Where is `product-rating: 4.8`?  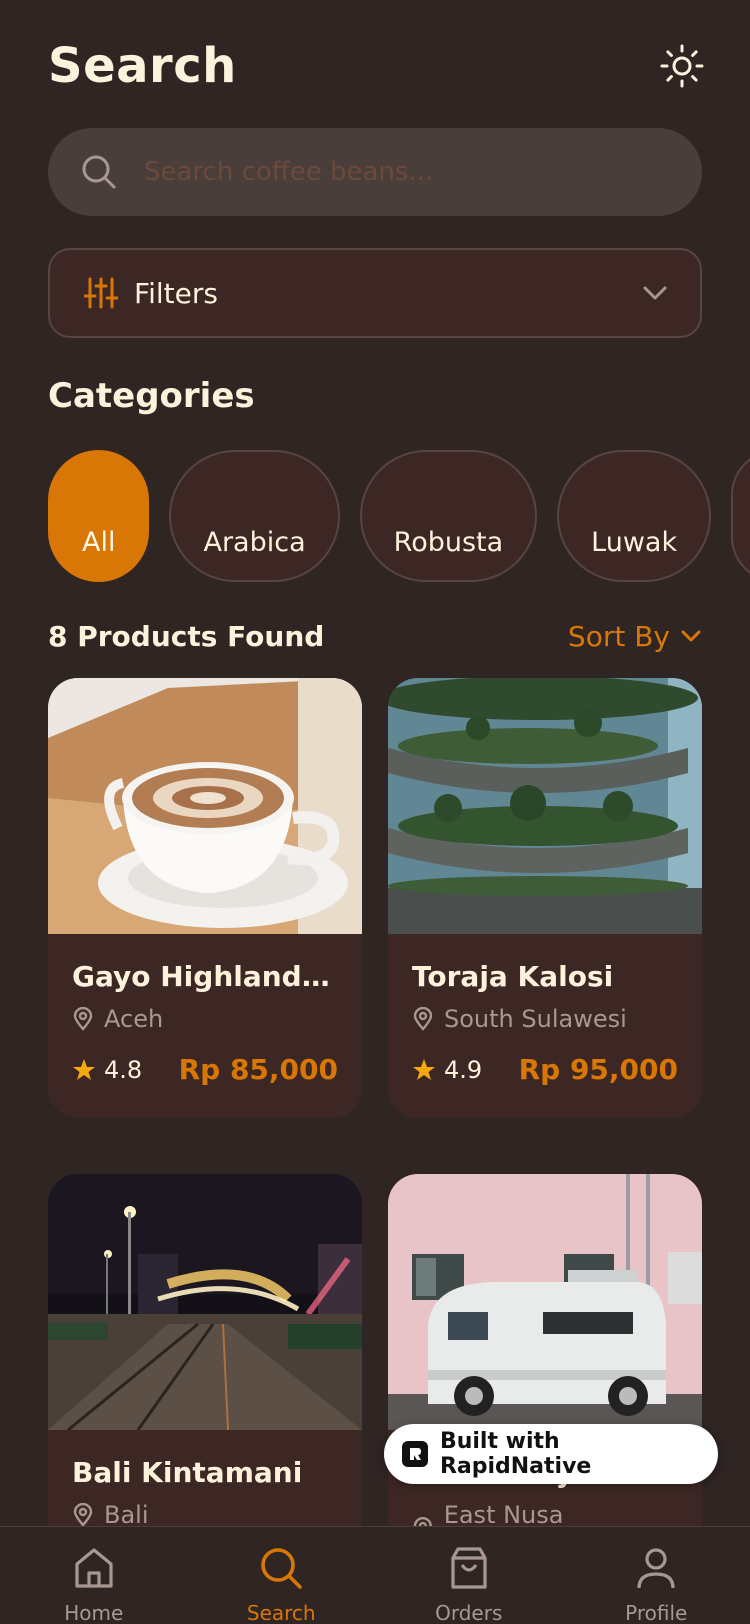 product-rating: 4.8 is located at coordinates (107, 1070).